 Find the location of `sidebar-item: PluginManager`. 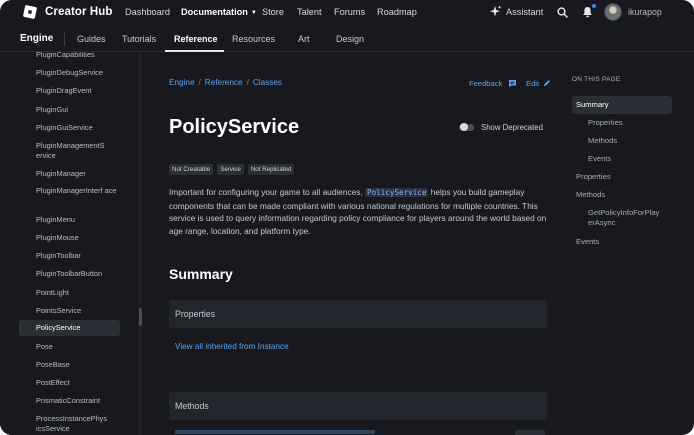

sidebar-item: PluginManager is located at coordinates (69, 174).